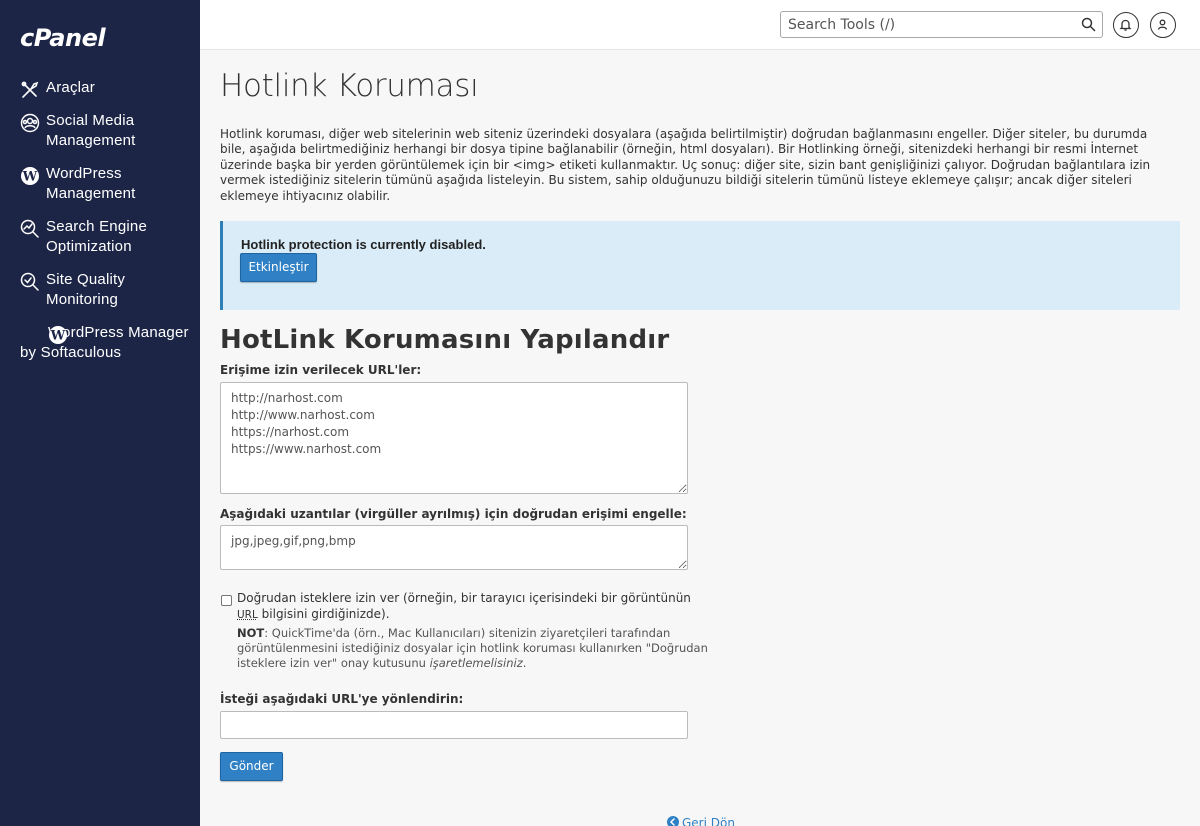 The height and width of the screenshot is (826, 1200). I want to click on seo-chart-icon, so click(30, 229).